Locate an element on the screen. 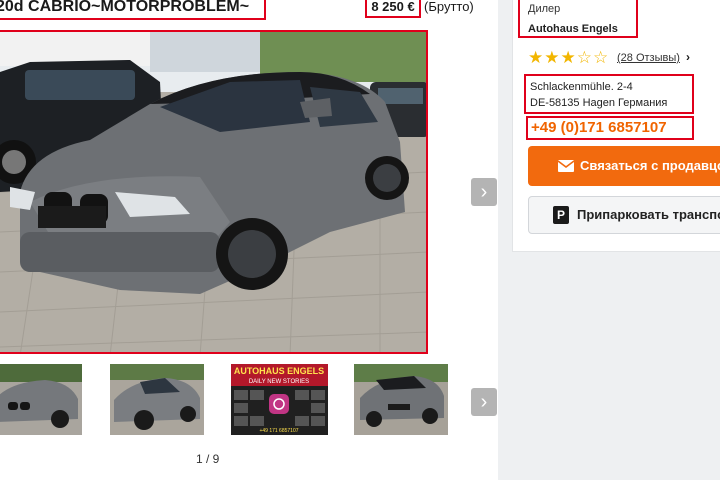 This screenshot has width=720, height=480. thumb-front-view-image is located at coordinates (41, 399).